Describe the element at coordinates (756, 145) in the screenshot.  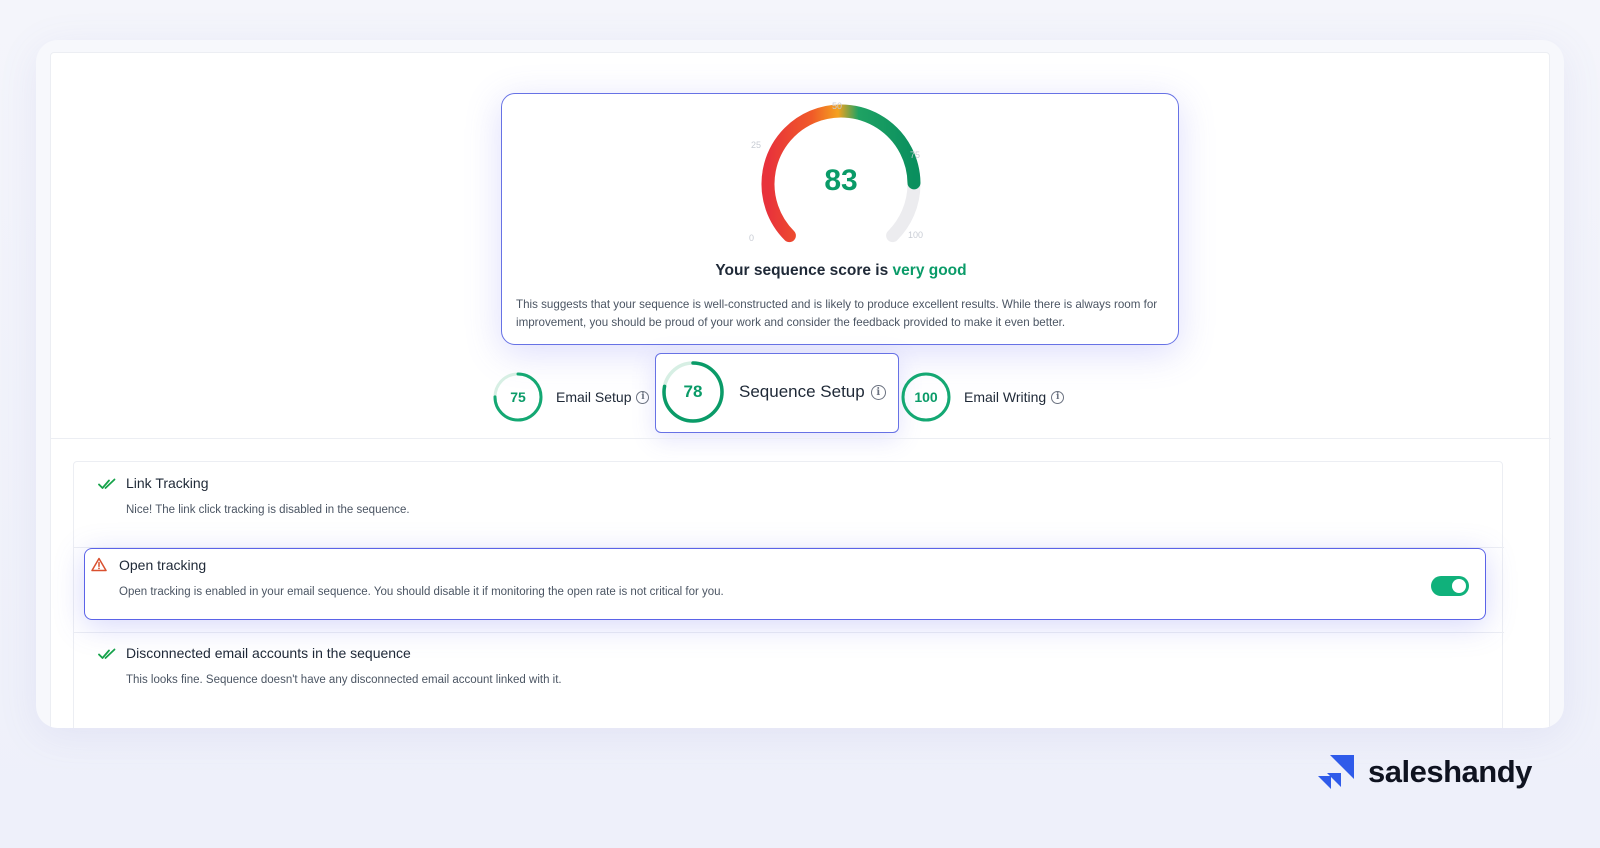
I see `gauge-tick-25: 25` at that location.